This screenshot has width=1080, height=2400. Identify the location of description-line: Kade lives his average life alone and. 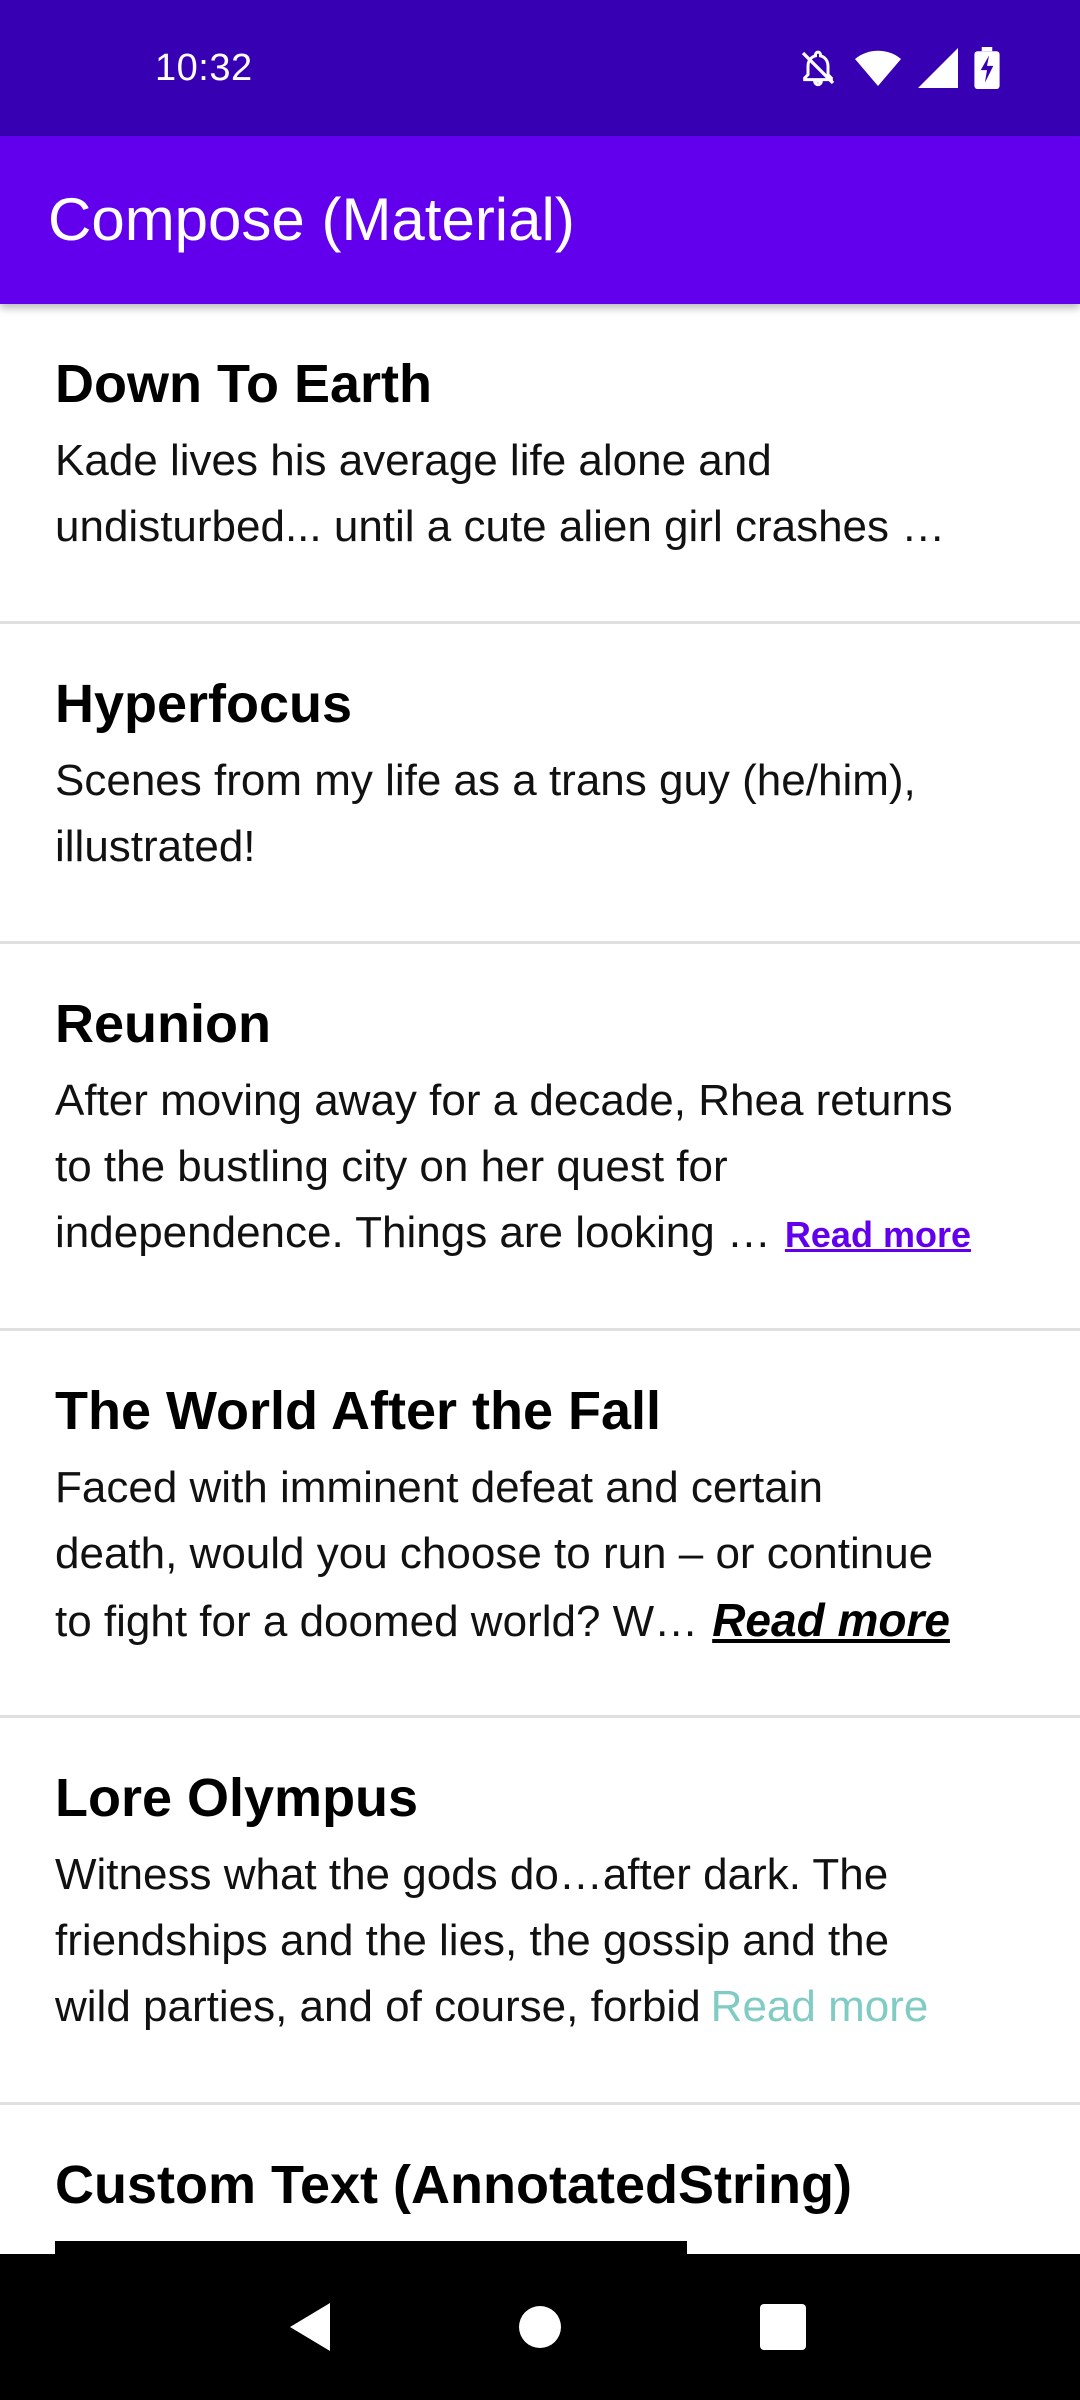
(413, 460).